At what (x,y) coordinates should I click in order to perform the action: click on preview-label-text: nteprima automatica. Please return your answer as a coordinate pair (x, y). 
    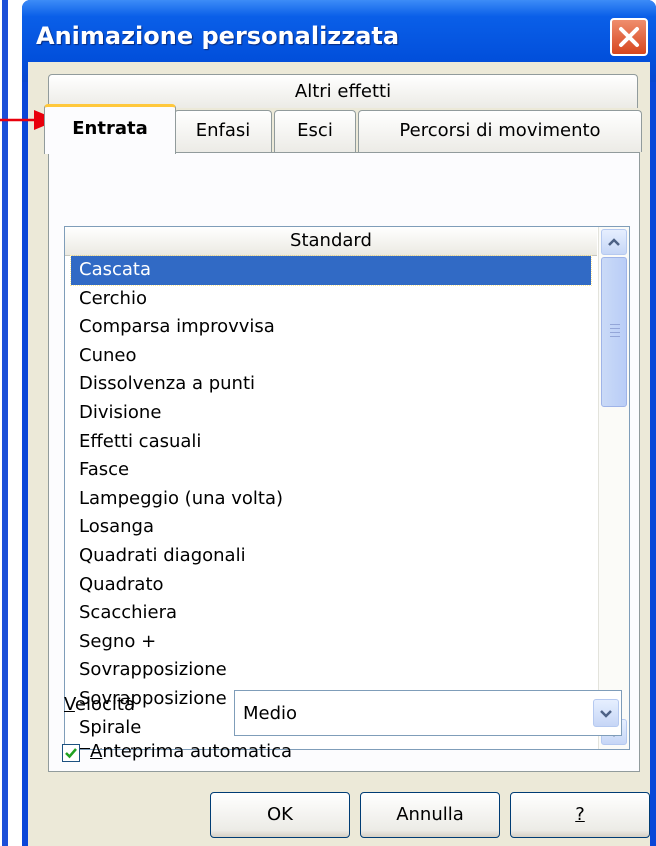
    Looking at the image, I should click on (197, 751).